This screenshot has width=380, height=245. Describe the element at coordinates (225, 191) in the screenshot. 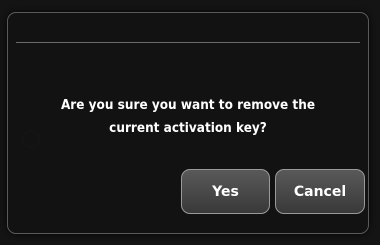

I see `yes-button: Yes` at that location.